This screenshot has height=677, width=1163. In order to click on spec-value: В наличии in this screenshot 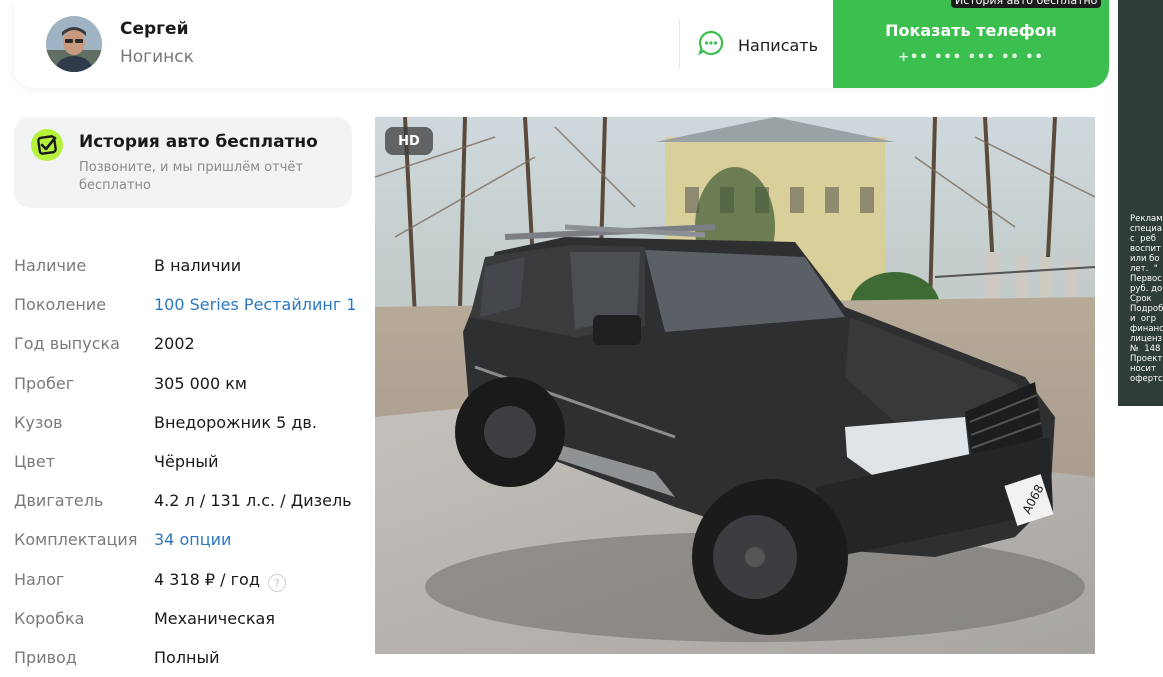, I will do `click(198, 265)`.